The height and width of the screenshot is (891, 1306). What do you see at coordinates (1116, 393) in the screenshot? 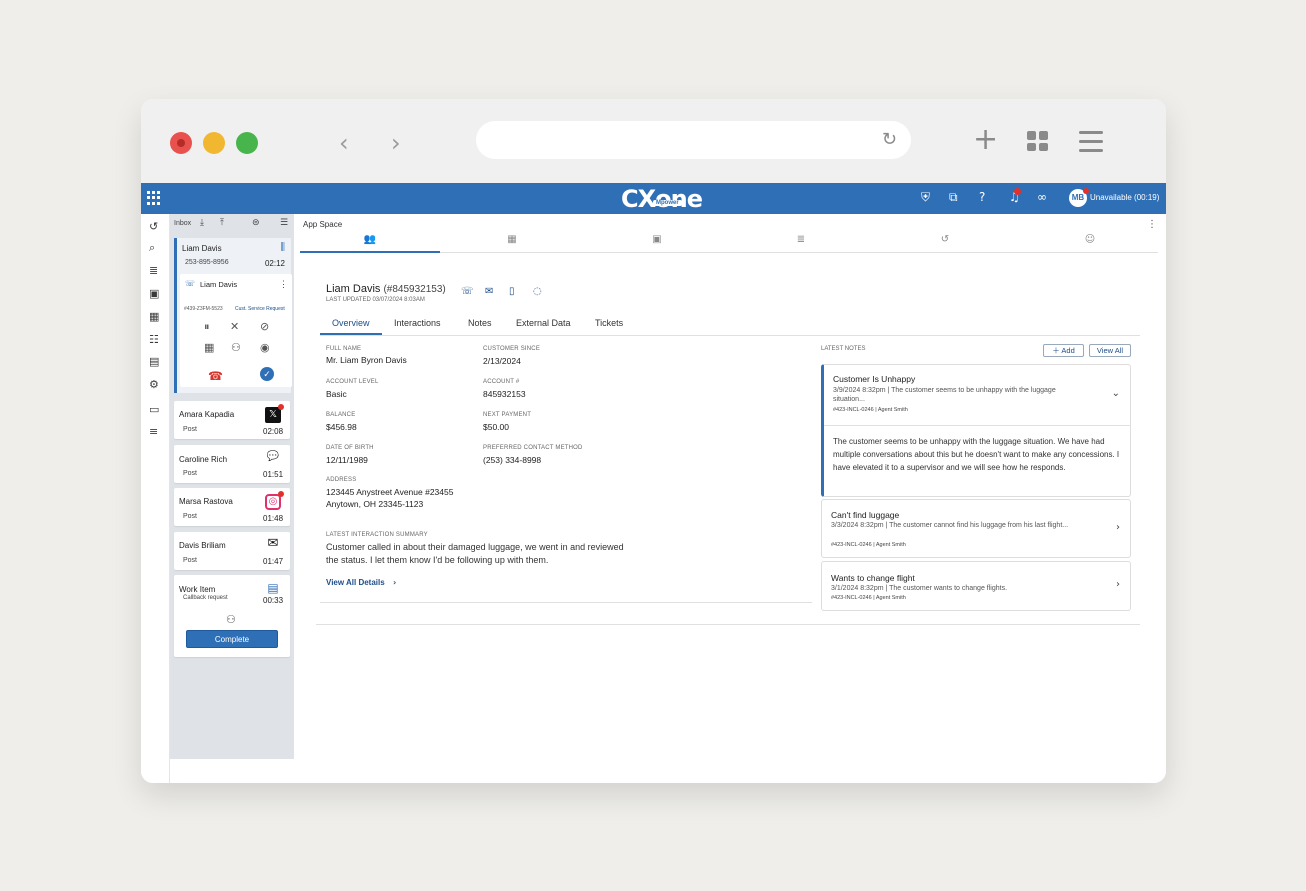
I see `chevron-down-icon: ⌄` at bounding box center [1116, 393].